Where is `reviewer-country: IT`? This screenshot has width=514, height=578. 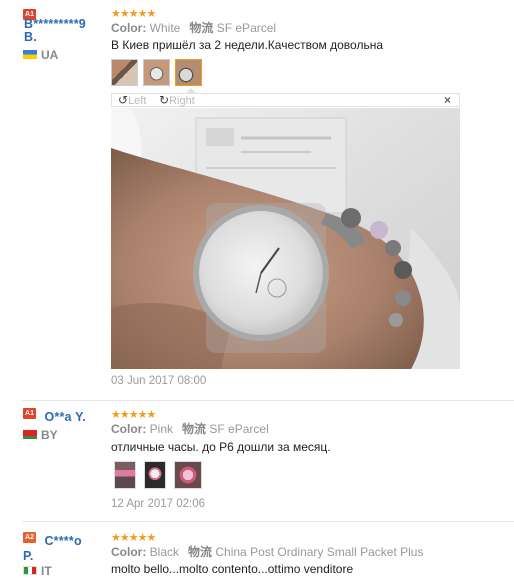
reviewer-country: IT is located at coordinates (52, 571).